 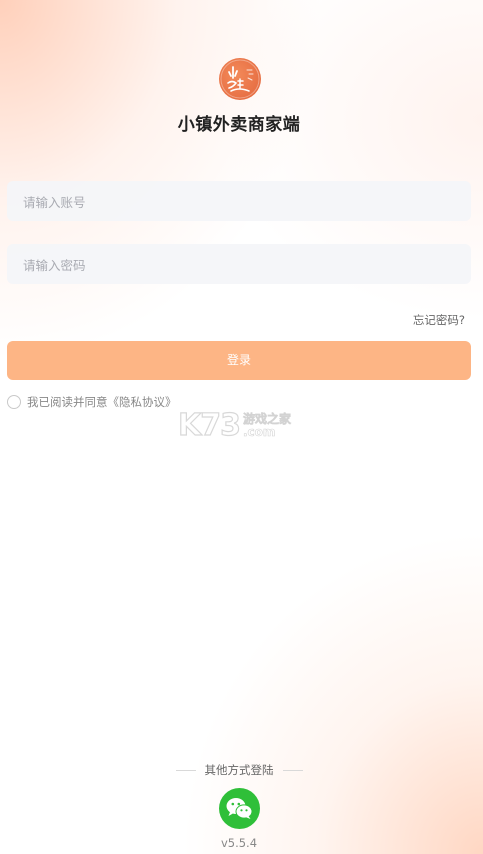 What do you see at coordinates (240, 79) in the screenshot?
I see `app-logo` at bounding box center [240, 79].